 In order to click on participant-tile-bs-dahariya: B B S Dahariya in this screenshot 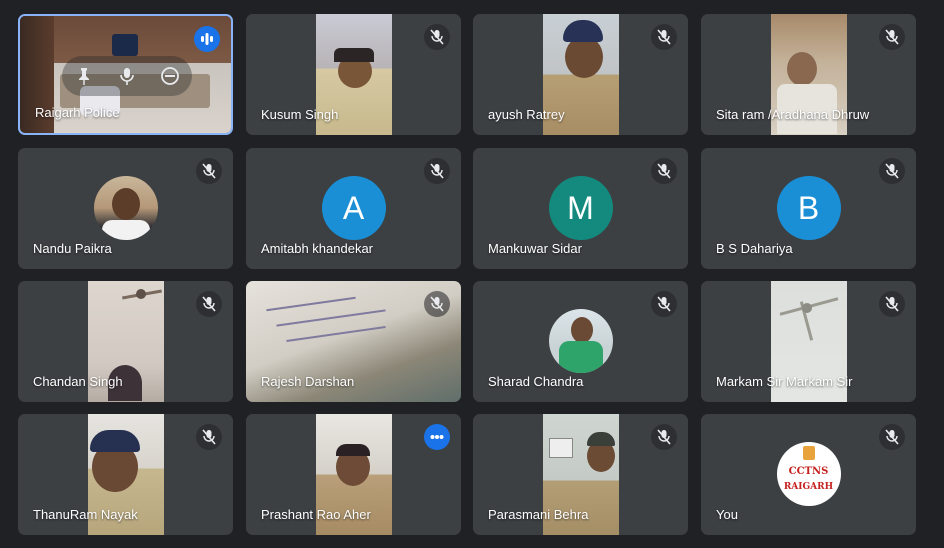, I will do `click(808, 208)`.